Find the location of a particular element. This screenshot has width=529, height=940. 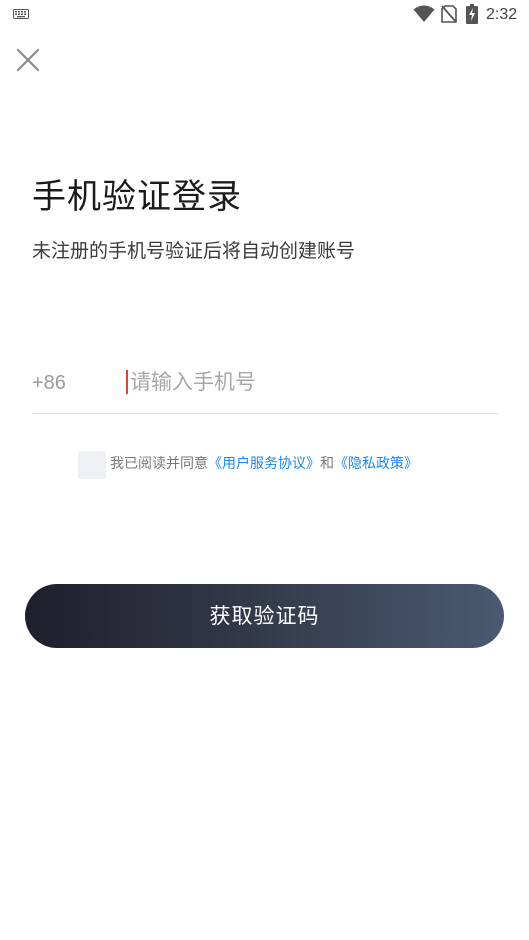

agreement-checkbox is located at coordinates (92, 465).